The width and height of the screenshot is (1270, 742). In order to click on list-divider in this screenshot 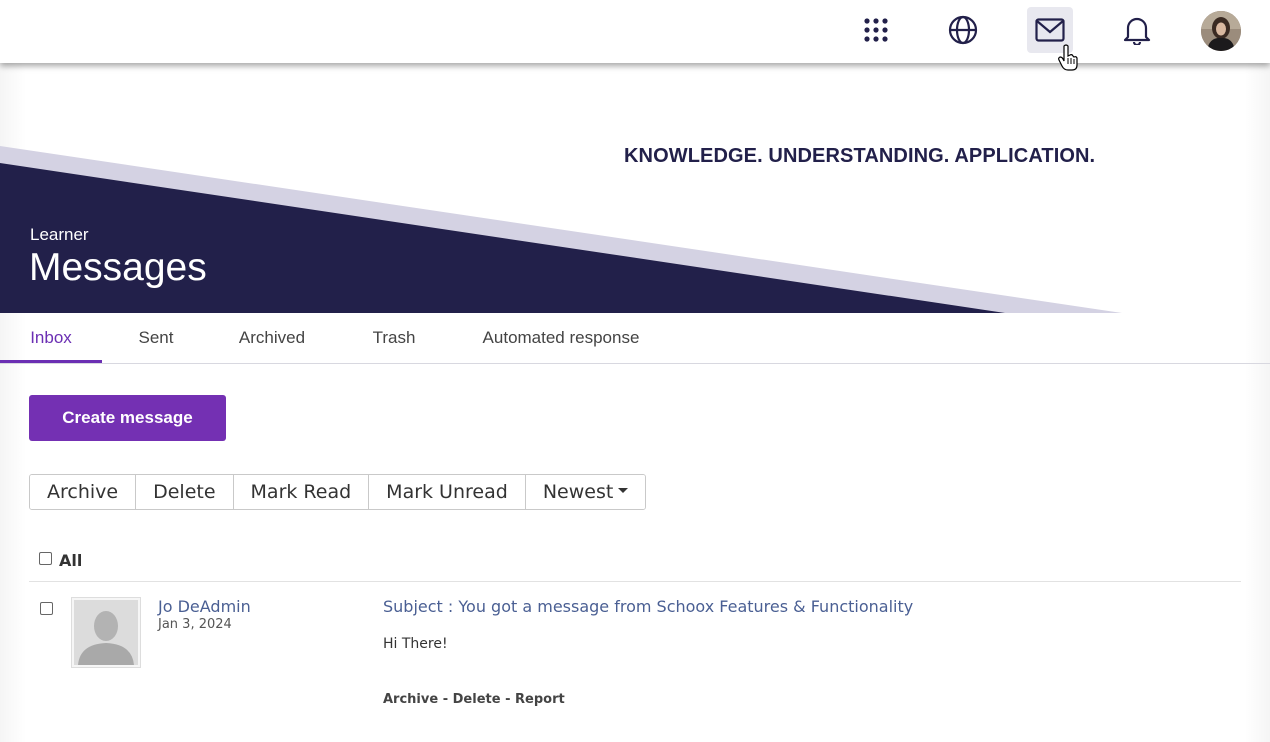, I will do `click(635, 581)`.